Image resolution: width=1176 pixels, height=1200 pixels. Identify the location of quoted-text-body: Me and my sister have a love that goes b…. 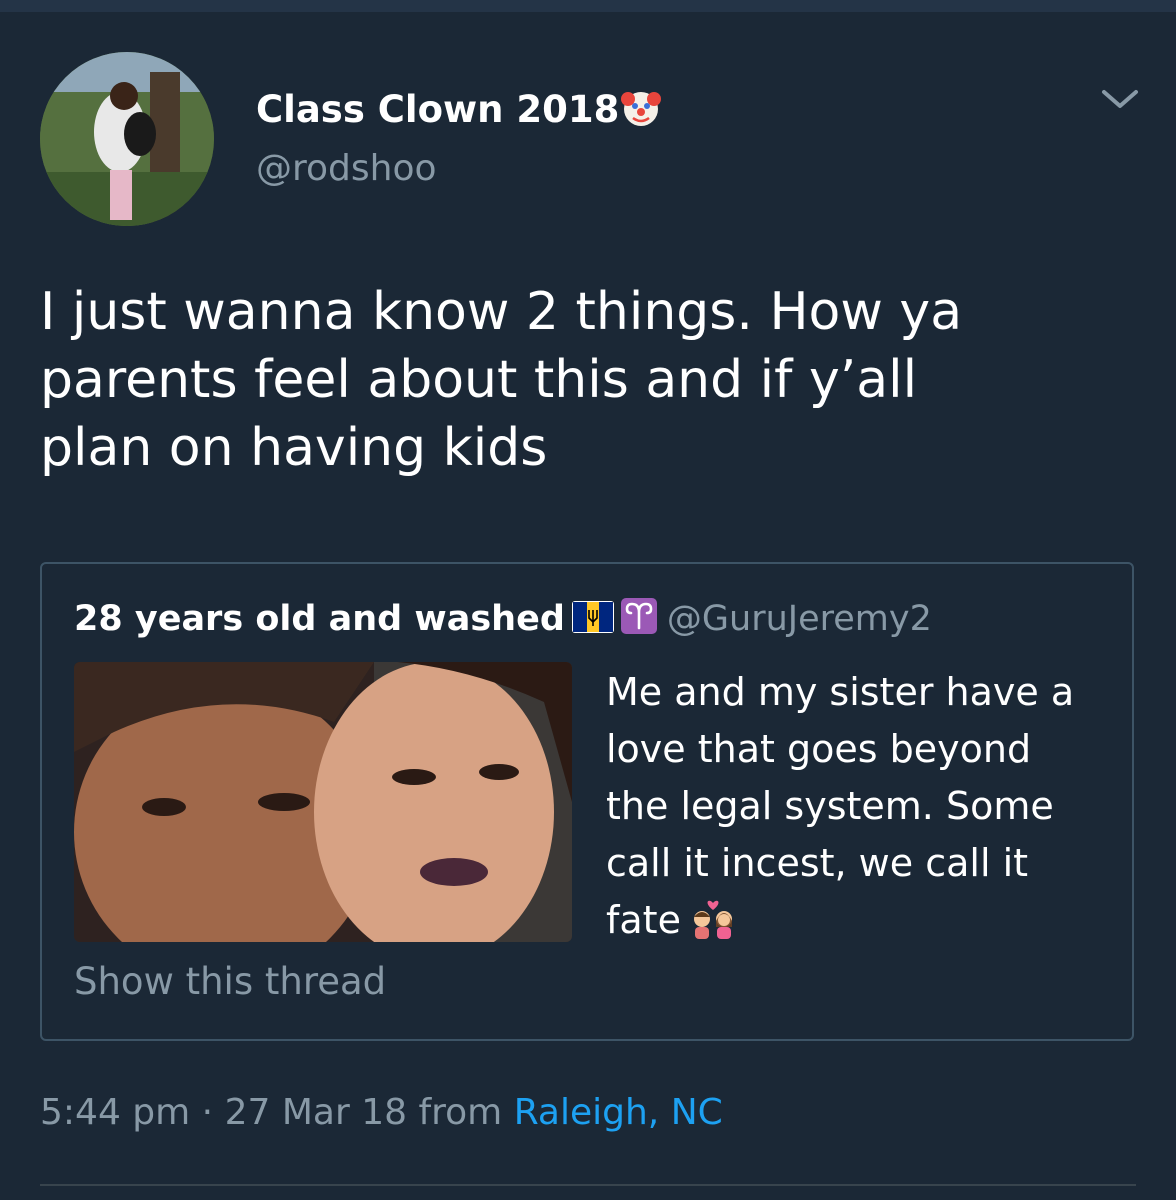
(840, 806).